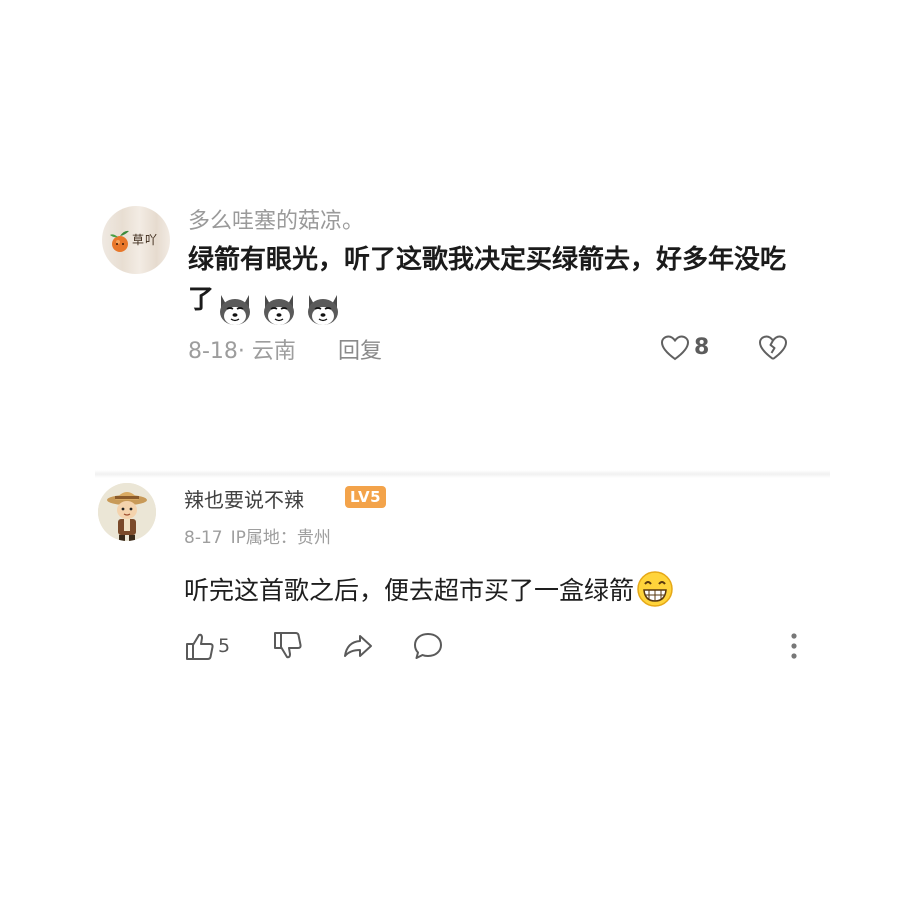 This screenshot has height=900, width=900. I want to click on comment-2-meta: 8-17 IP属地：贵州, so click(261, 535).